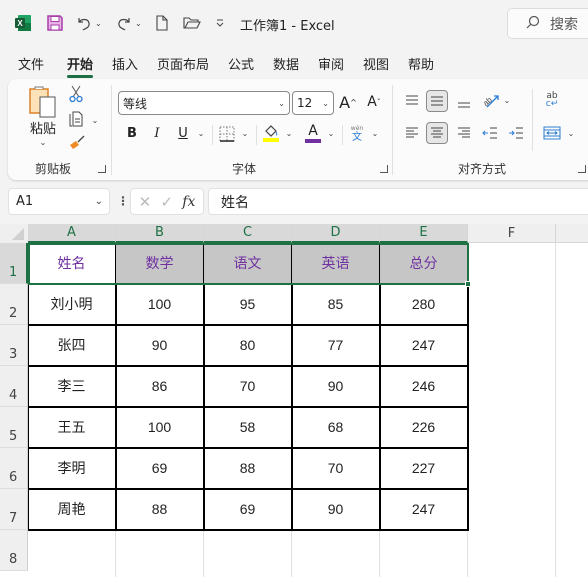  I want to click on increase-indent-icon, so click(516, 133).